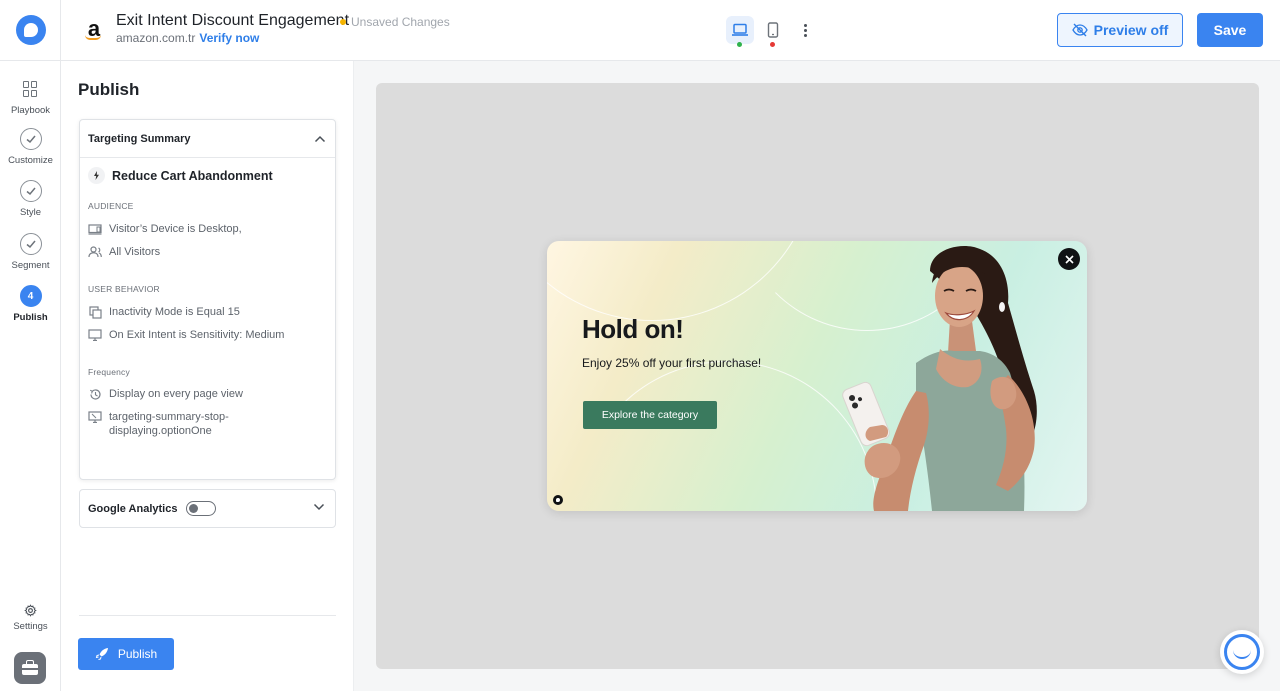 The width and height of the screenshot is (1280, 691). Describe the element at coordinates (93, 37) in the screenshot. I see `amazon-smile-icon` at that location.